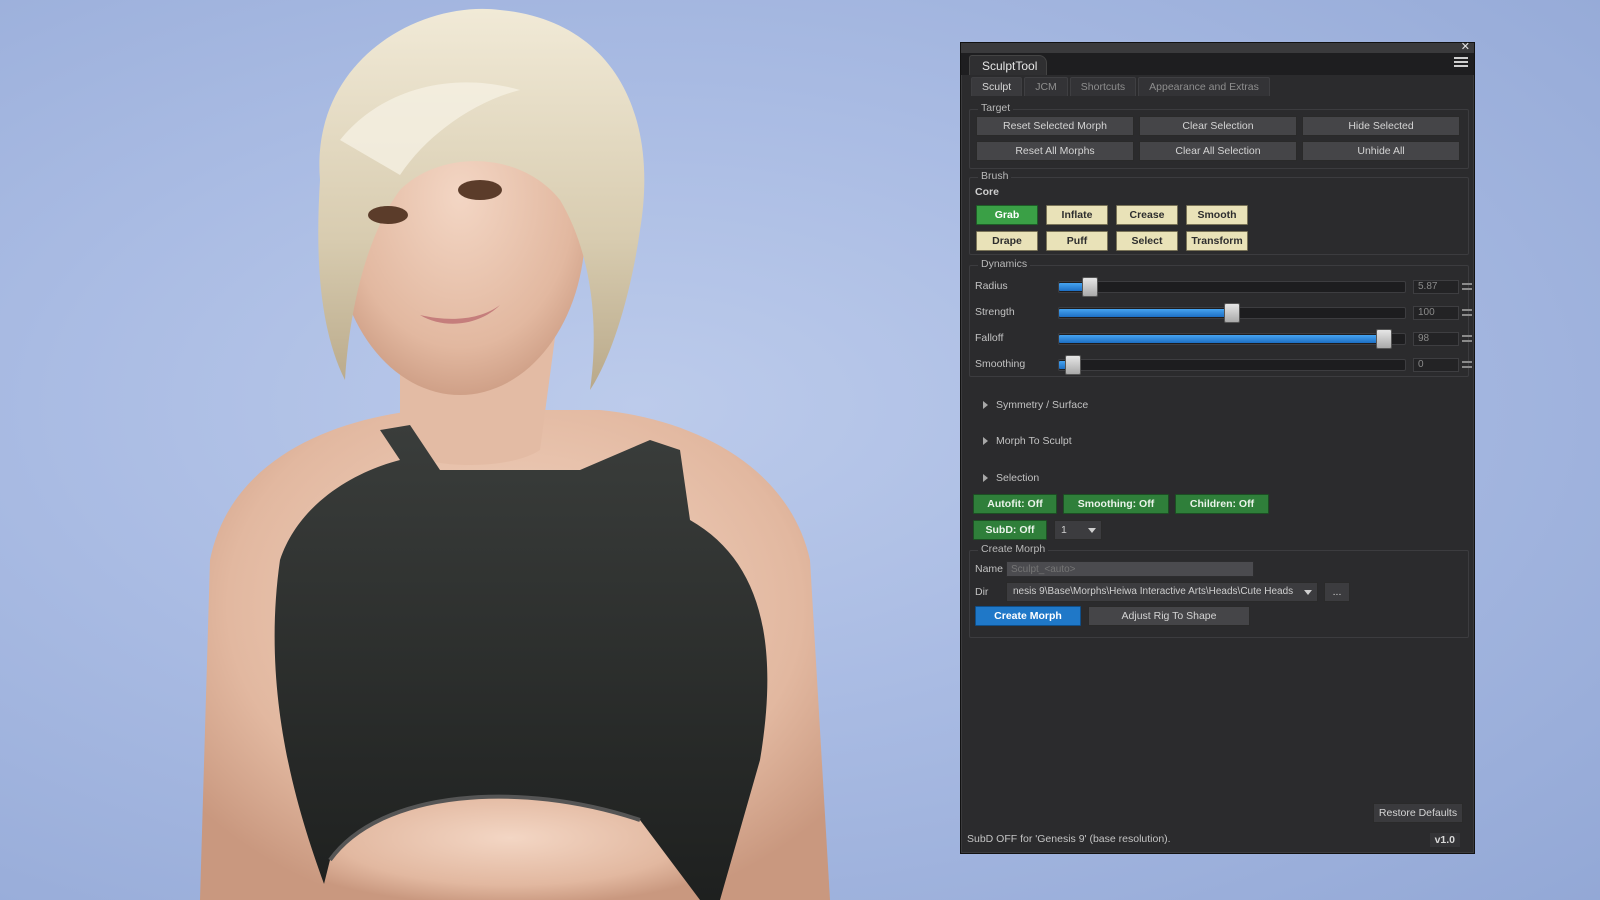  Describe the element at coordinates (982, 592) in the screenshot. I see `dir-label: Dir` at that location.